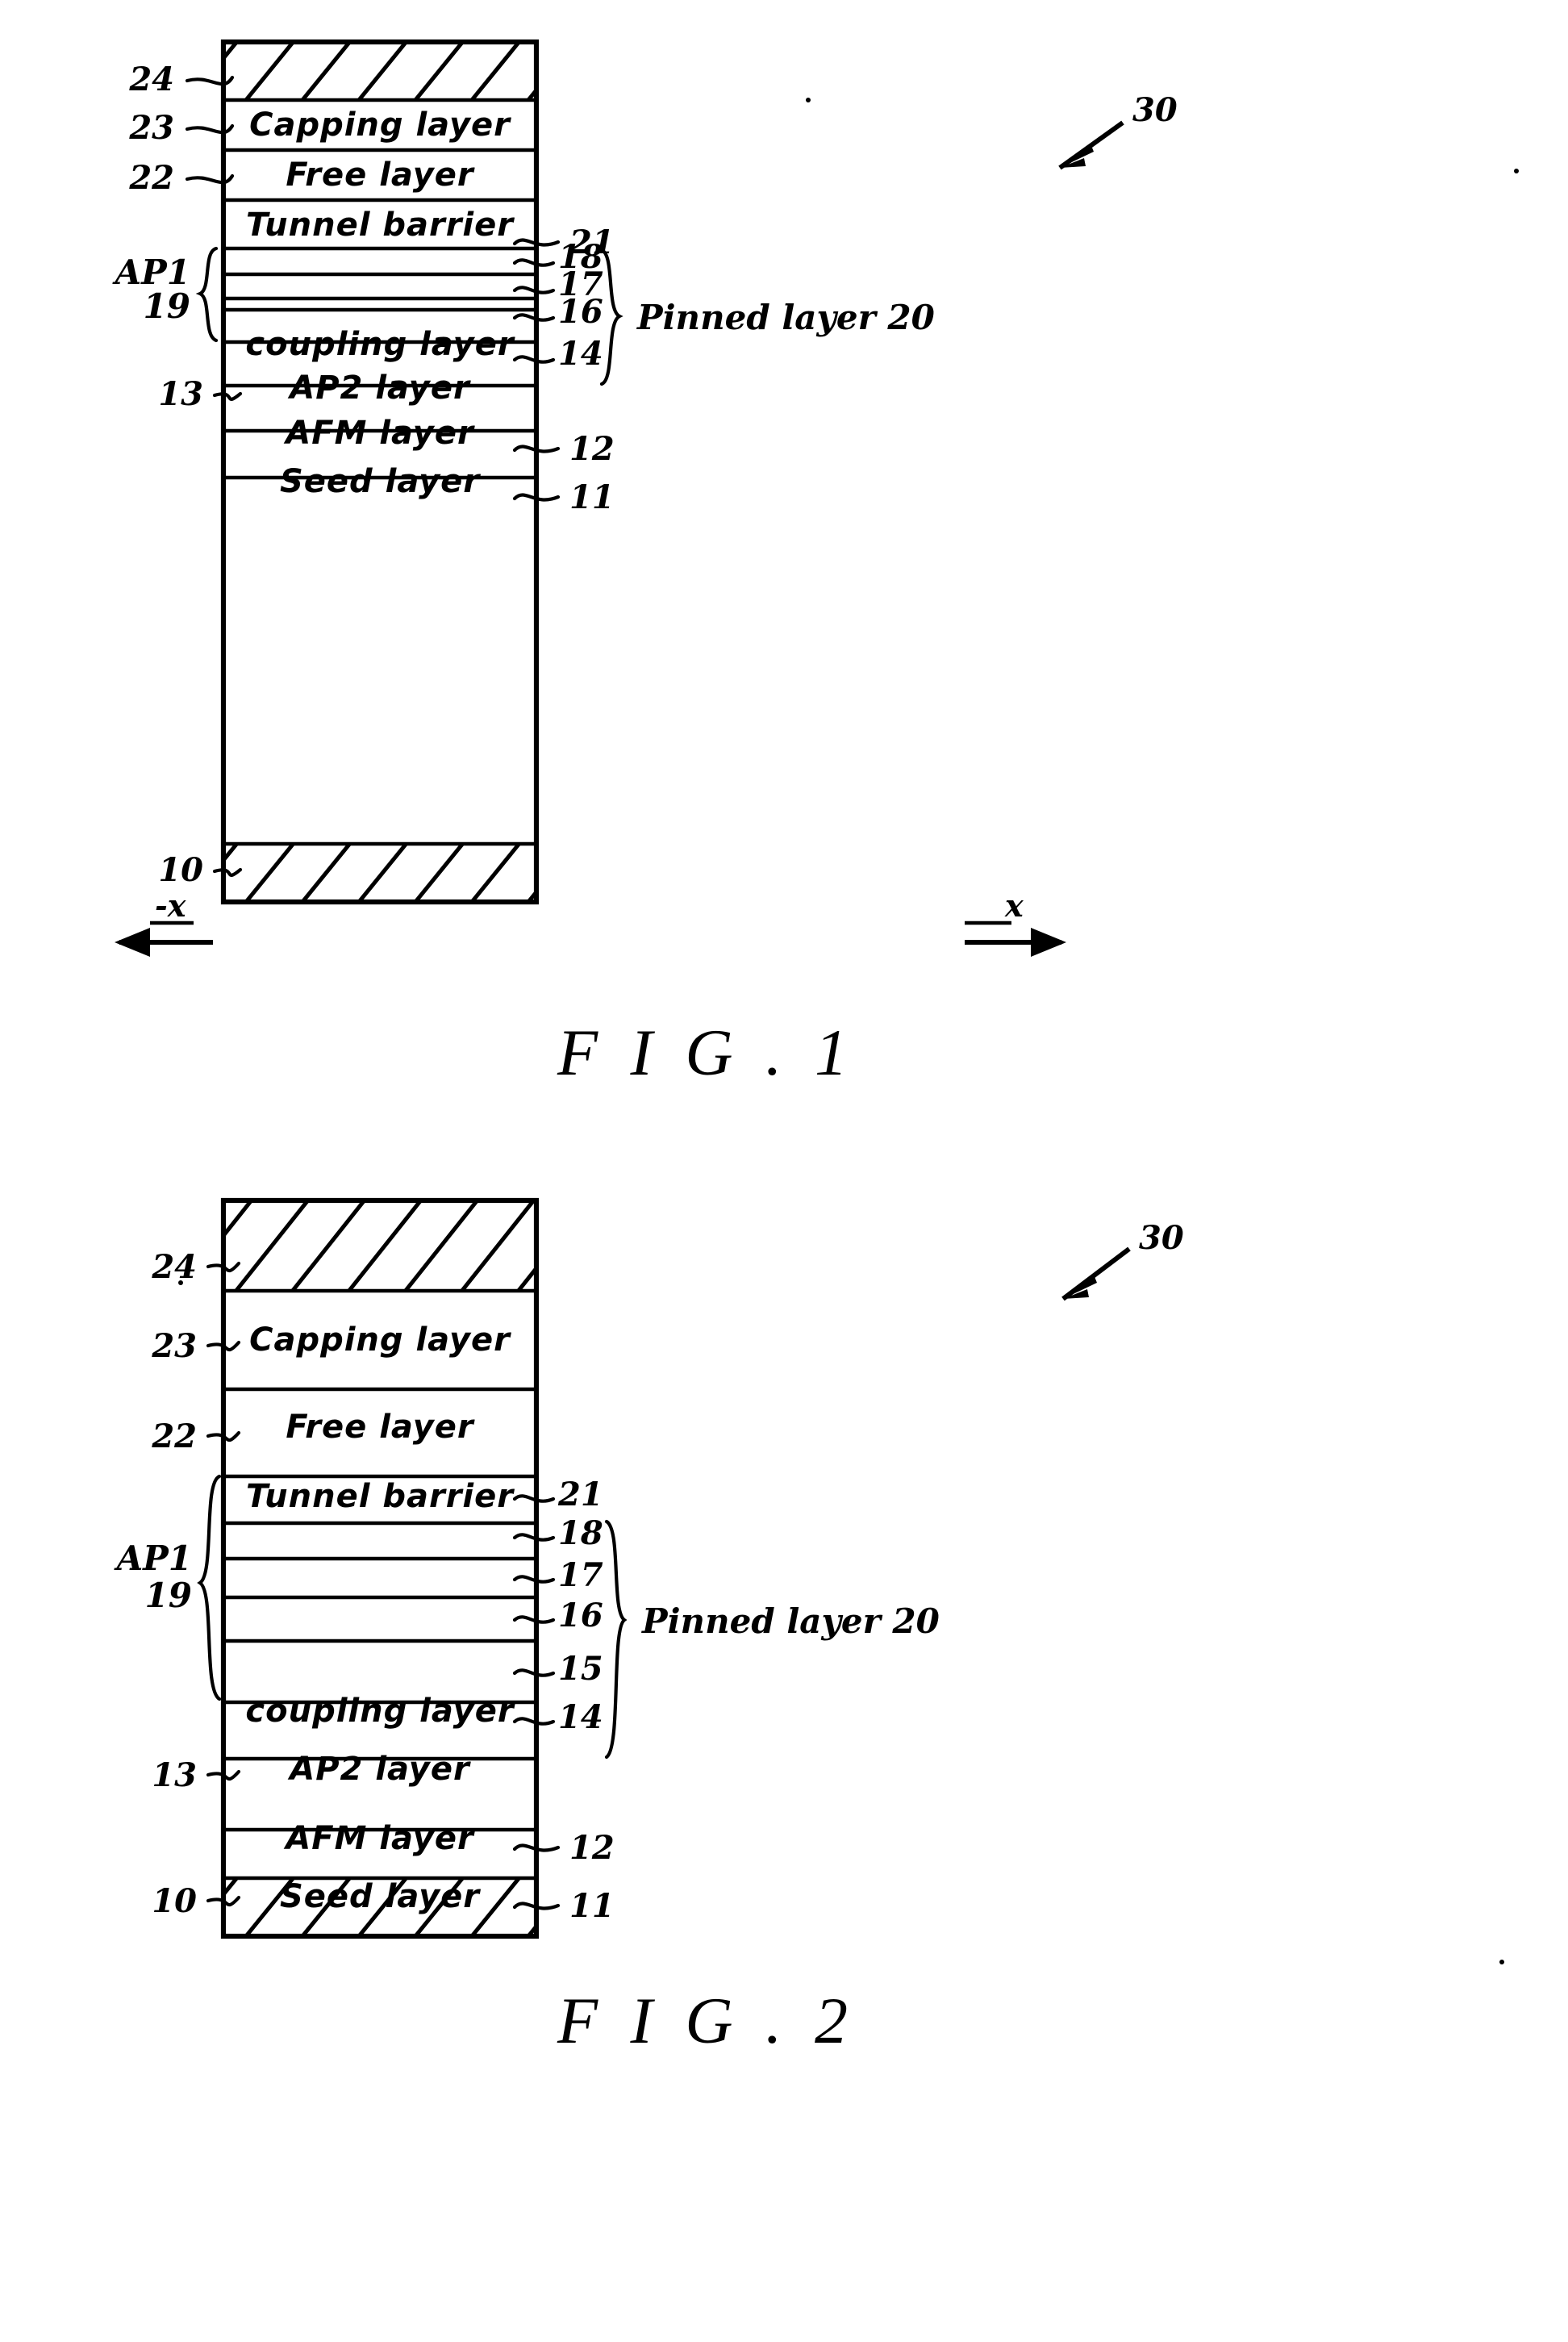 The height and width of the screenshot is (2342, 1568). I want to click on fig2-layer-label-ap2: AP2 layer, so click(379, 1769).